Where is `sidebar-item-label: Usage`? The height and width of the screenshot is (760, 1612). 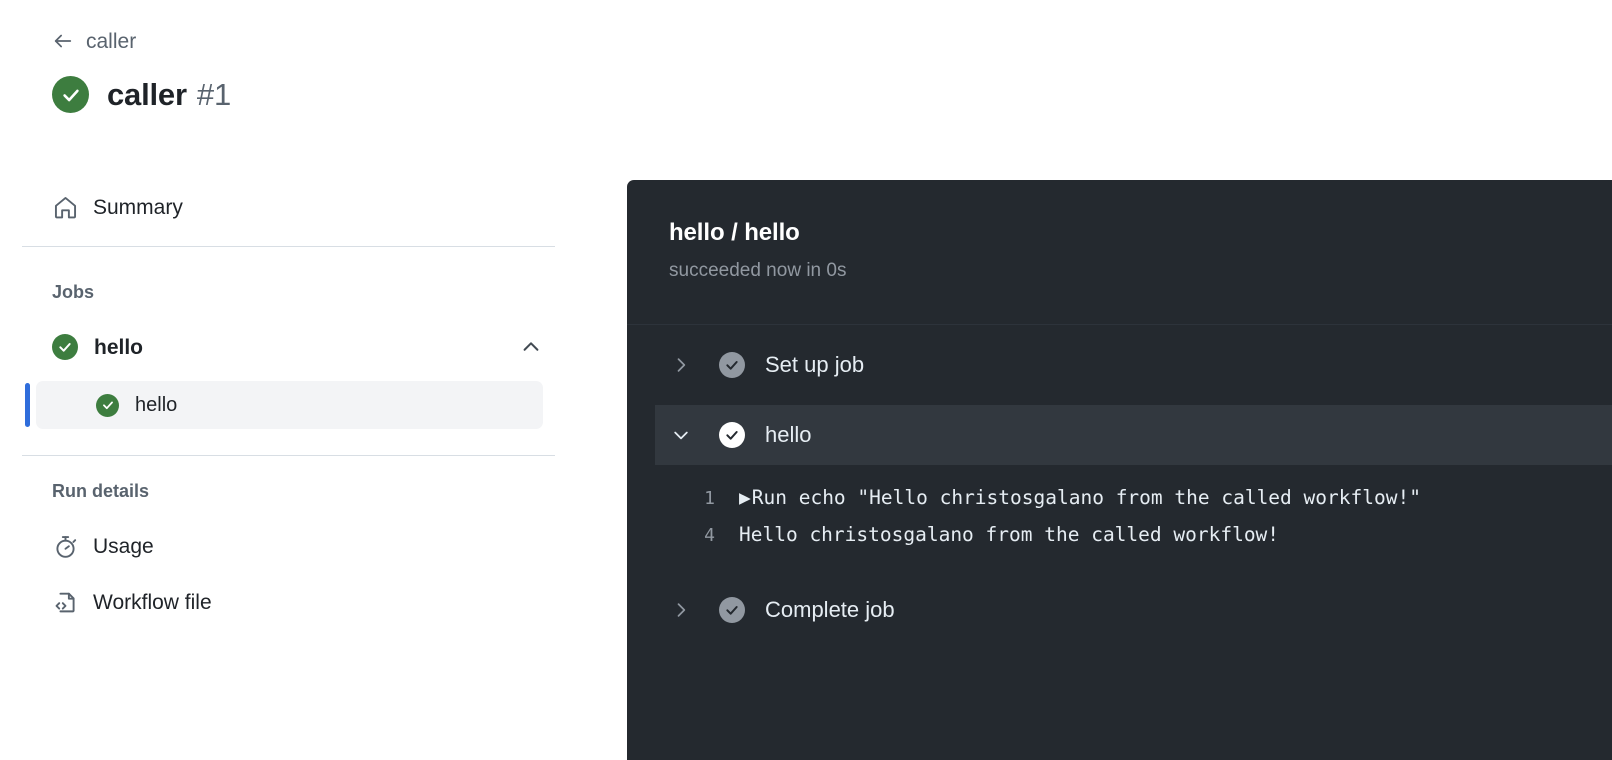 sidebar-item-label: Usage is located at coordinates (123, 546).